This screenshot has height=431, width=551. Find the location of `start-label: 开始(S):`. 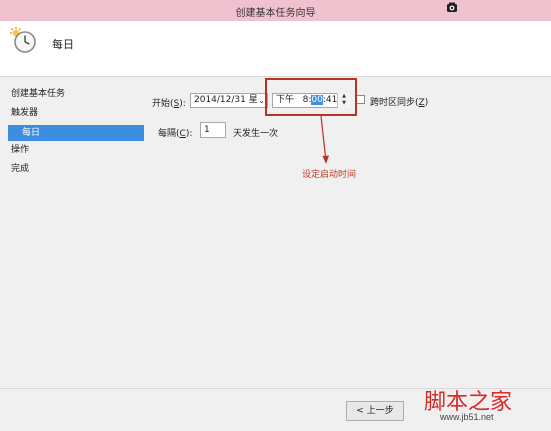

start-label: 开始(S): is located at coordinates (169, 102).